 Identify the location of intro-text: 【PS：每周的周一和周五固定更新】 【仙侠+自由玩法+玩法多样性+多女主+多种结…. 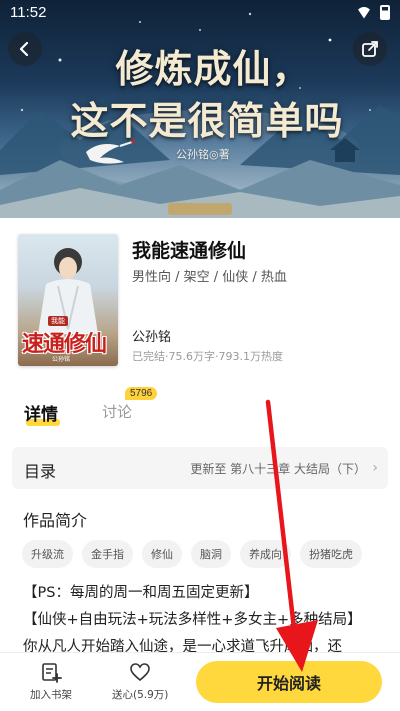
(203, 620).